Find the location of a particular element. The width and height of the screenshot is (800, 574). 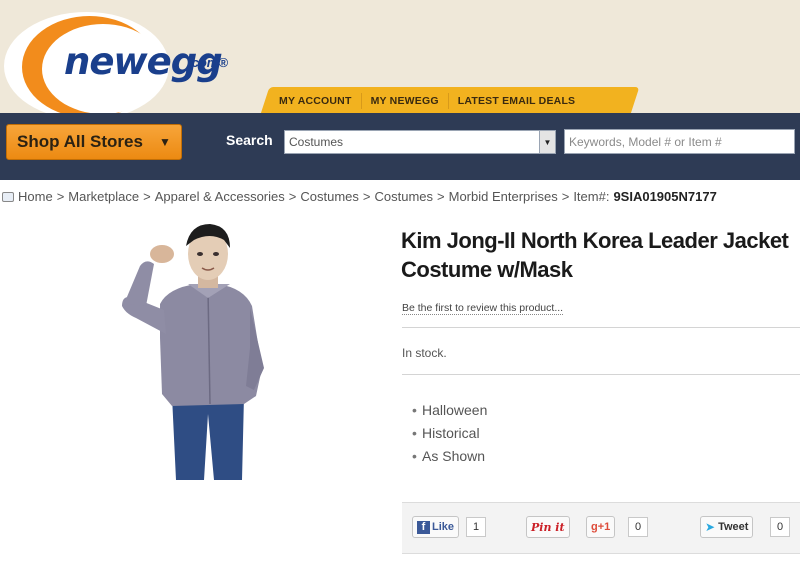

mask-eye-left is located at coordinates (200, 254).